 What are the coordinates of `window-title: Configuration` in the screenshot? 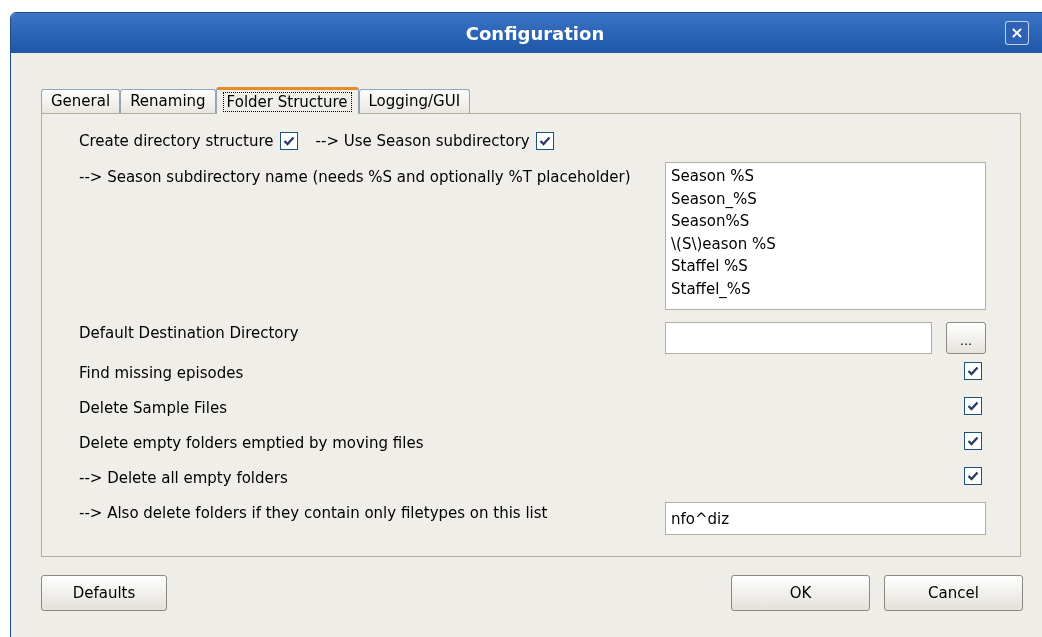 It's located at (535, 33).